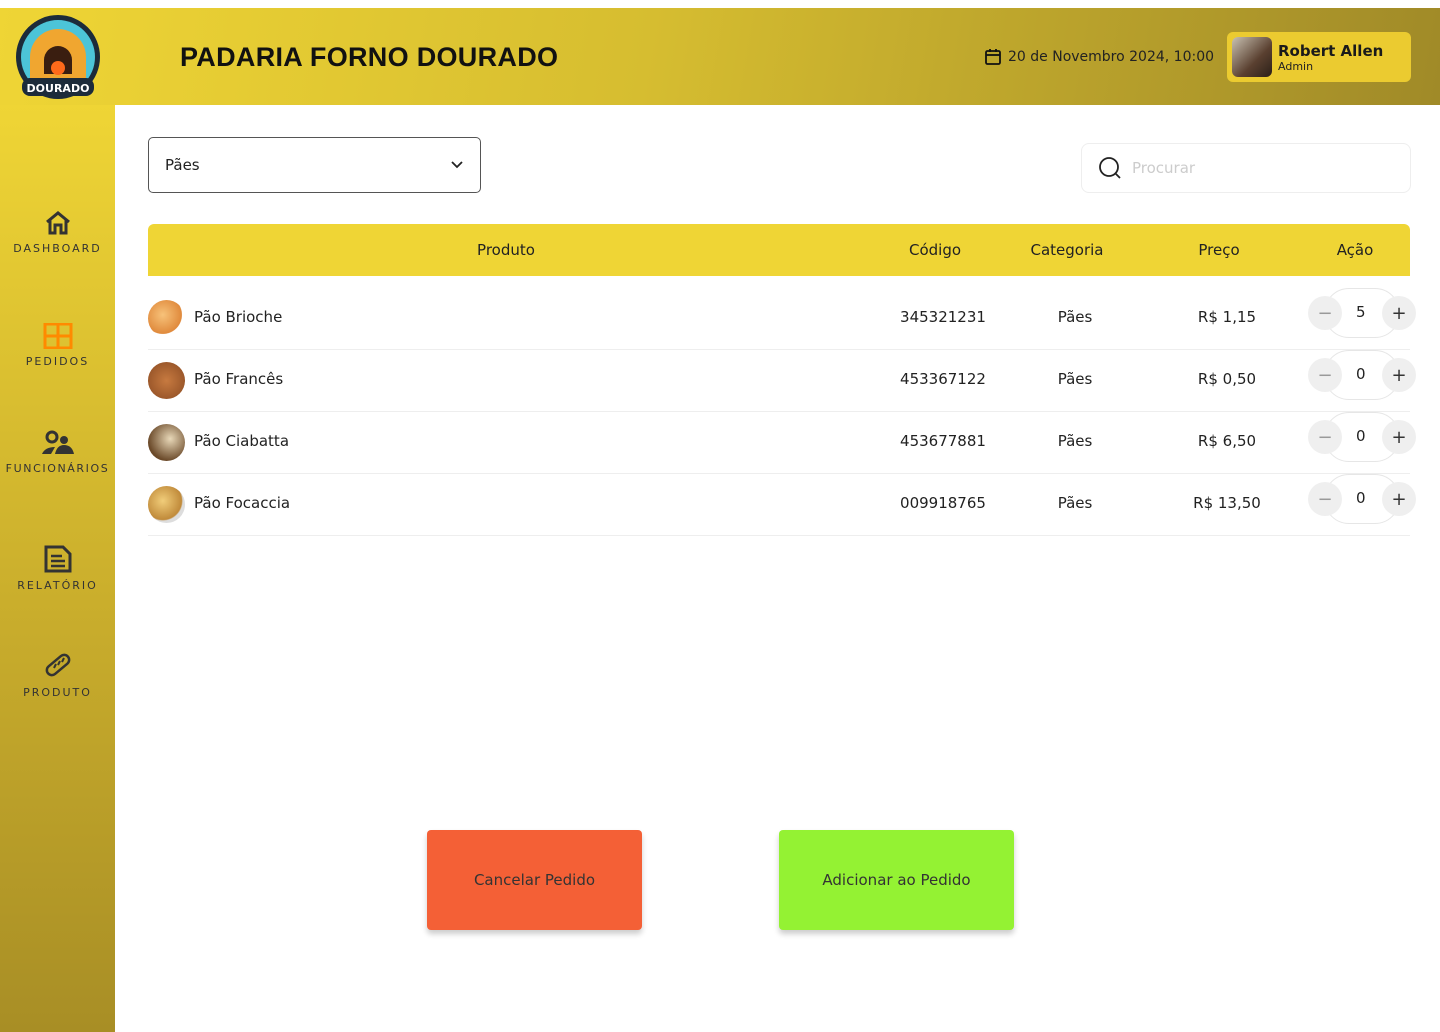 This screenshot has width=1440, height=1032. What do you see at coordinates (534, 880) in the screenshot?
I see `cancel-order-button: Cancelar Pedido` at bounding box center [534, 880].